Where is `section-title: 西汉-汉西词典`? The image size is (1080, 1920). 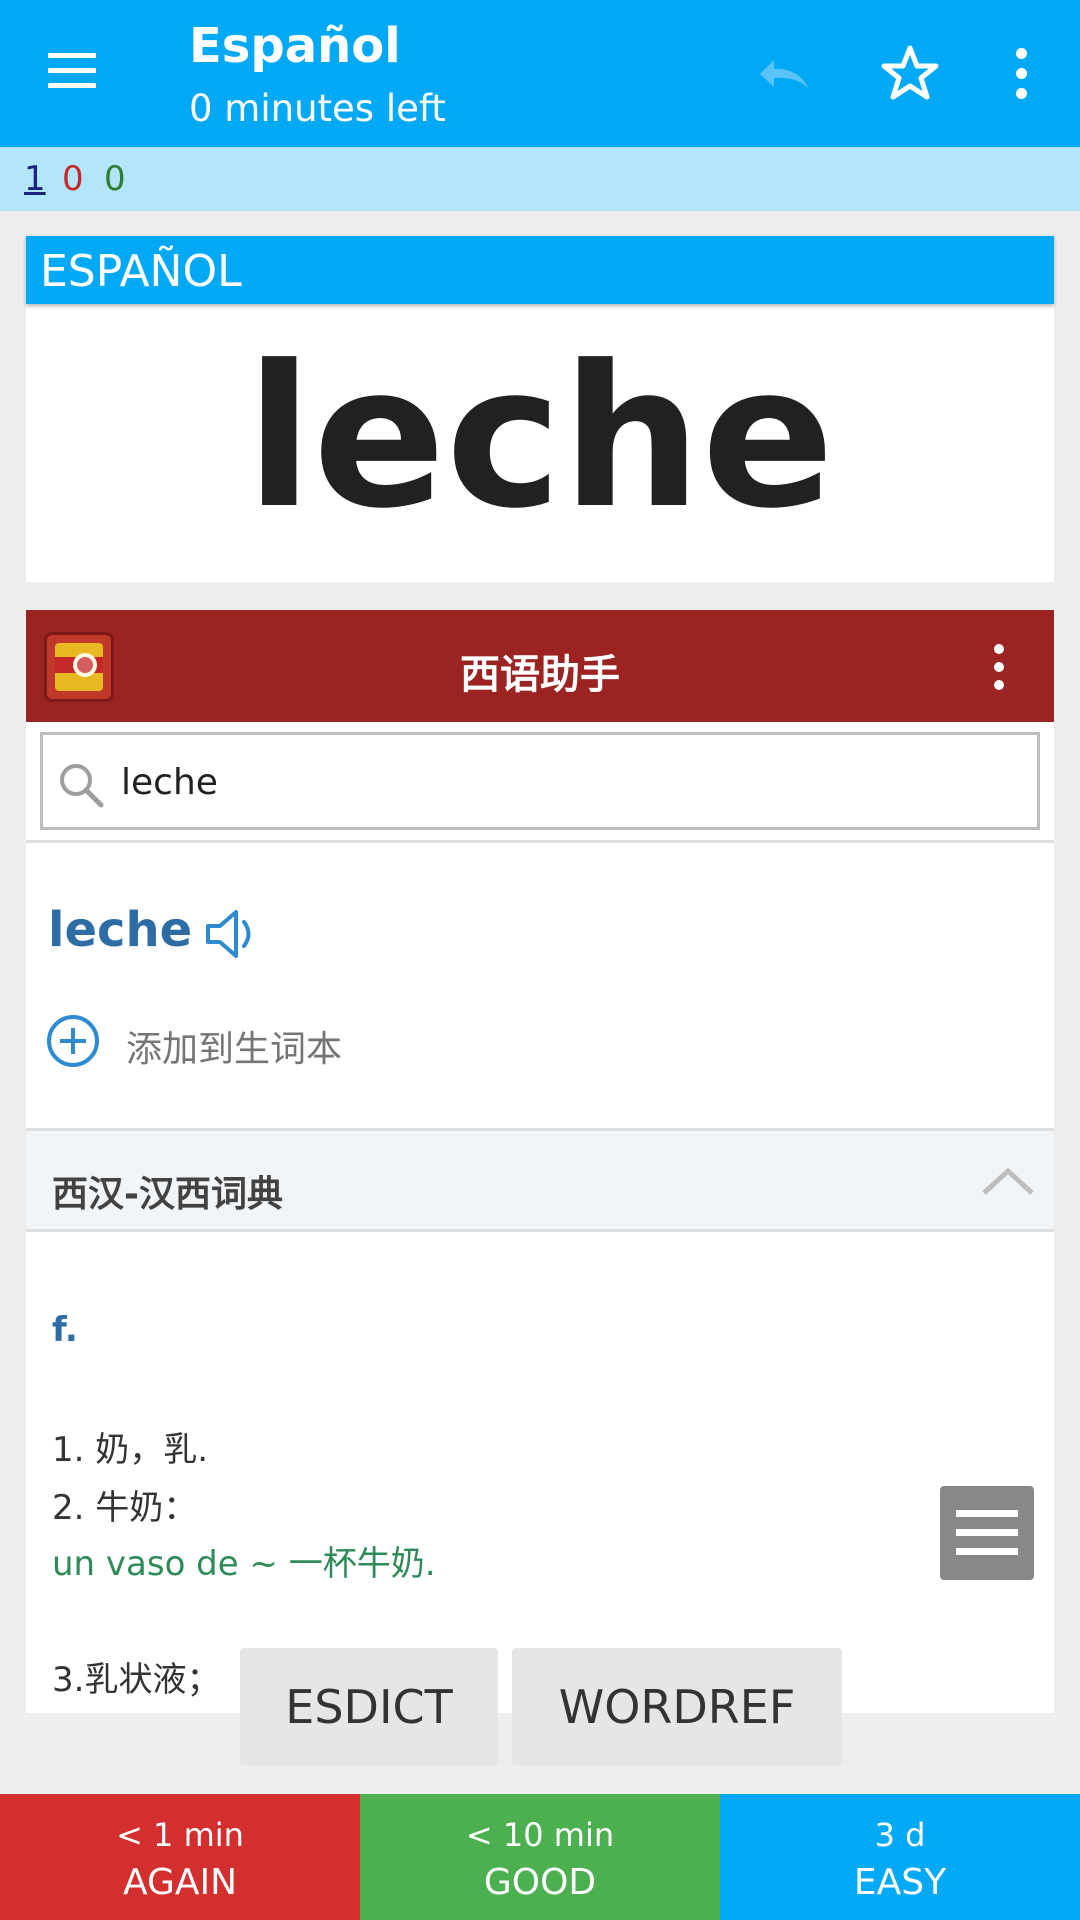 section-title: 西汉-汉西词典 is located at coordinates (167, 1194).